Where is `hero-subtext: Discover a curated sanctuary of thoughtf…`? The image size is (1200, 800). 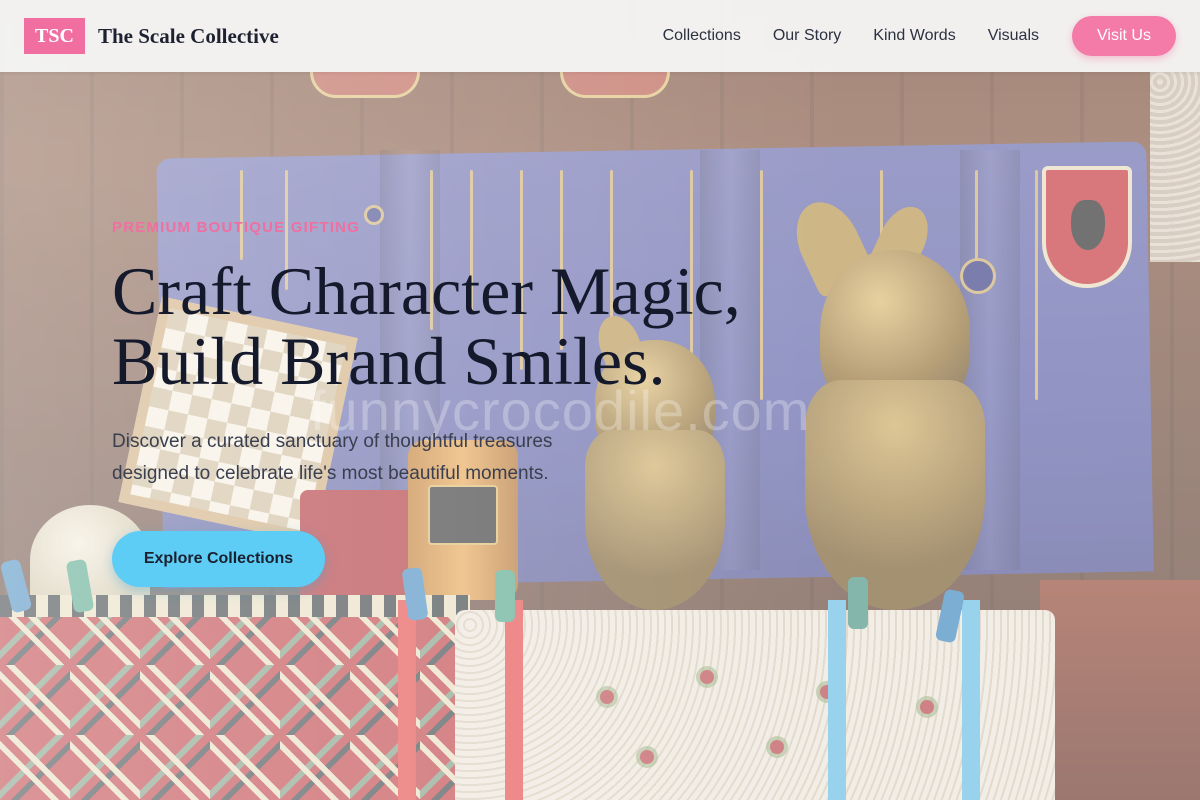
hero-subtext: Discover a curated sanctuary of thoughtf… is located at coordinates (382, 458).